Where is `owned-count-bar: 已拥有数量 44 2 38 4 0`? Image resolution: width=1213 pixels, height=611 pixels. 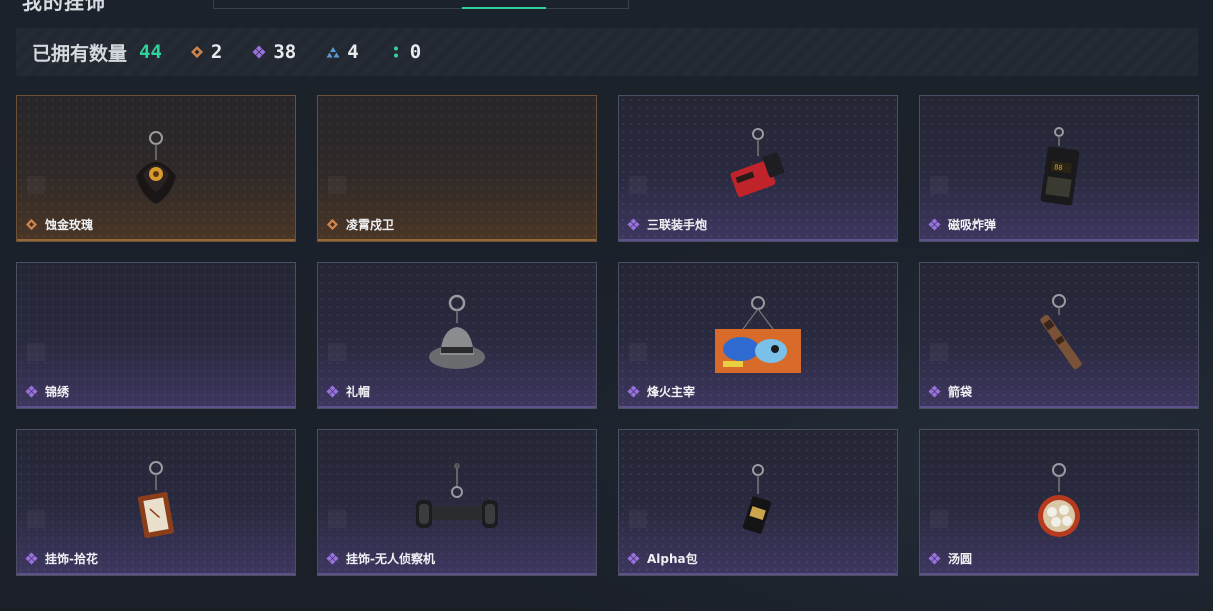 owned-count-bar: 已拥有数量 44 2 38 4 0 is located at coordinates (607, 52).